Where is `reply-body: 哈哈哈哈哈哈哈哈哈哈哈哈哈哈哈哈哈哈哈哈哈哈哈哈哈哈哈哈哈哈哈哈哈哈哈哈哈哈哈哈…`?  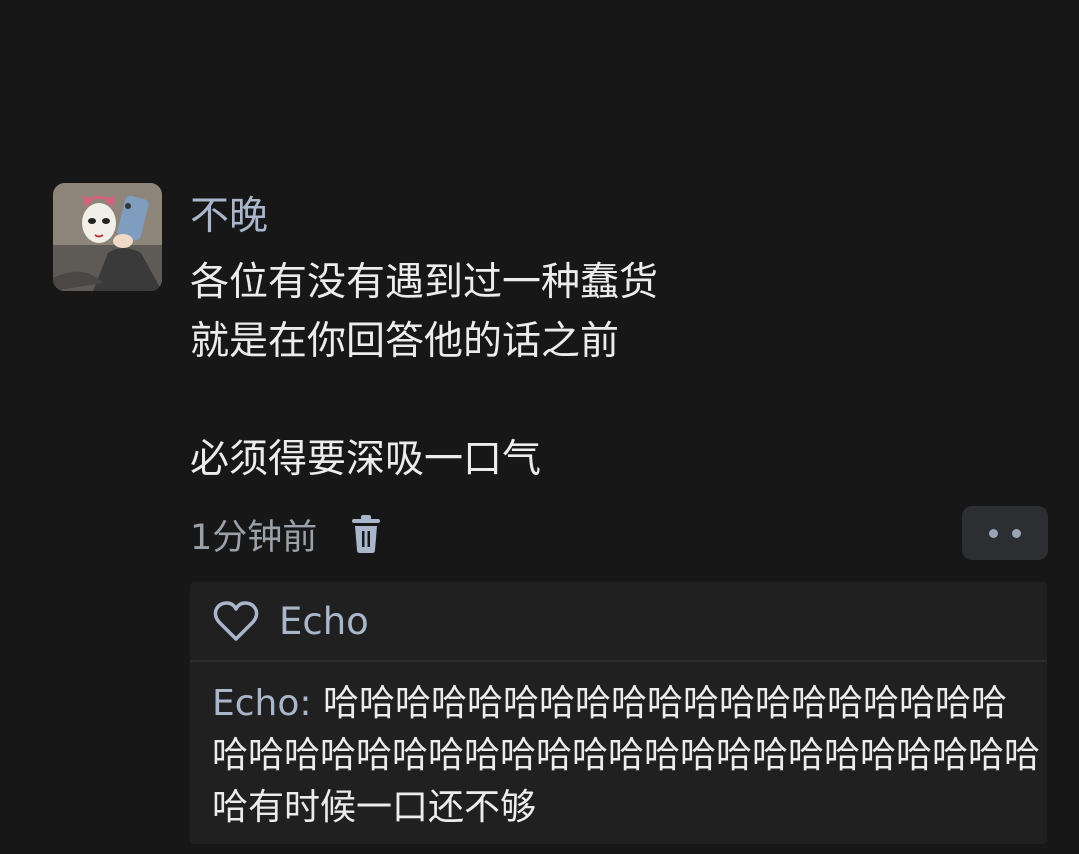 reply-body: 哈哈哈哈哈哈哈哈哈哈哈哈哈哈哈哈哈哈哈哈哈哈哈哈哈哈哈哈哈哈哈哈哈哈哈哈哈哈哈哈… is located at coordinates (626, 755).